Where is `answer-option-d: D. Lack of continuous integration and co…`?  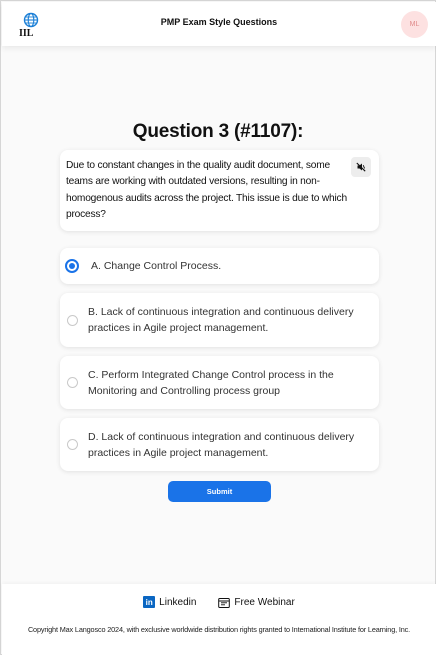 answer-option-d: D. Lack of continuous integration and co… is located at coordinates (219, 444).